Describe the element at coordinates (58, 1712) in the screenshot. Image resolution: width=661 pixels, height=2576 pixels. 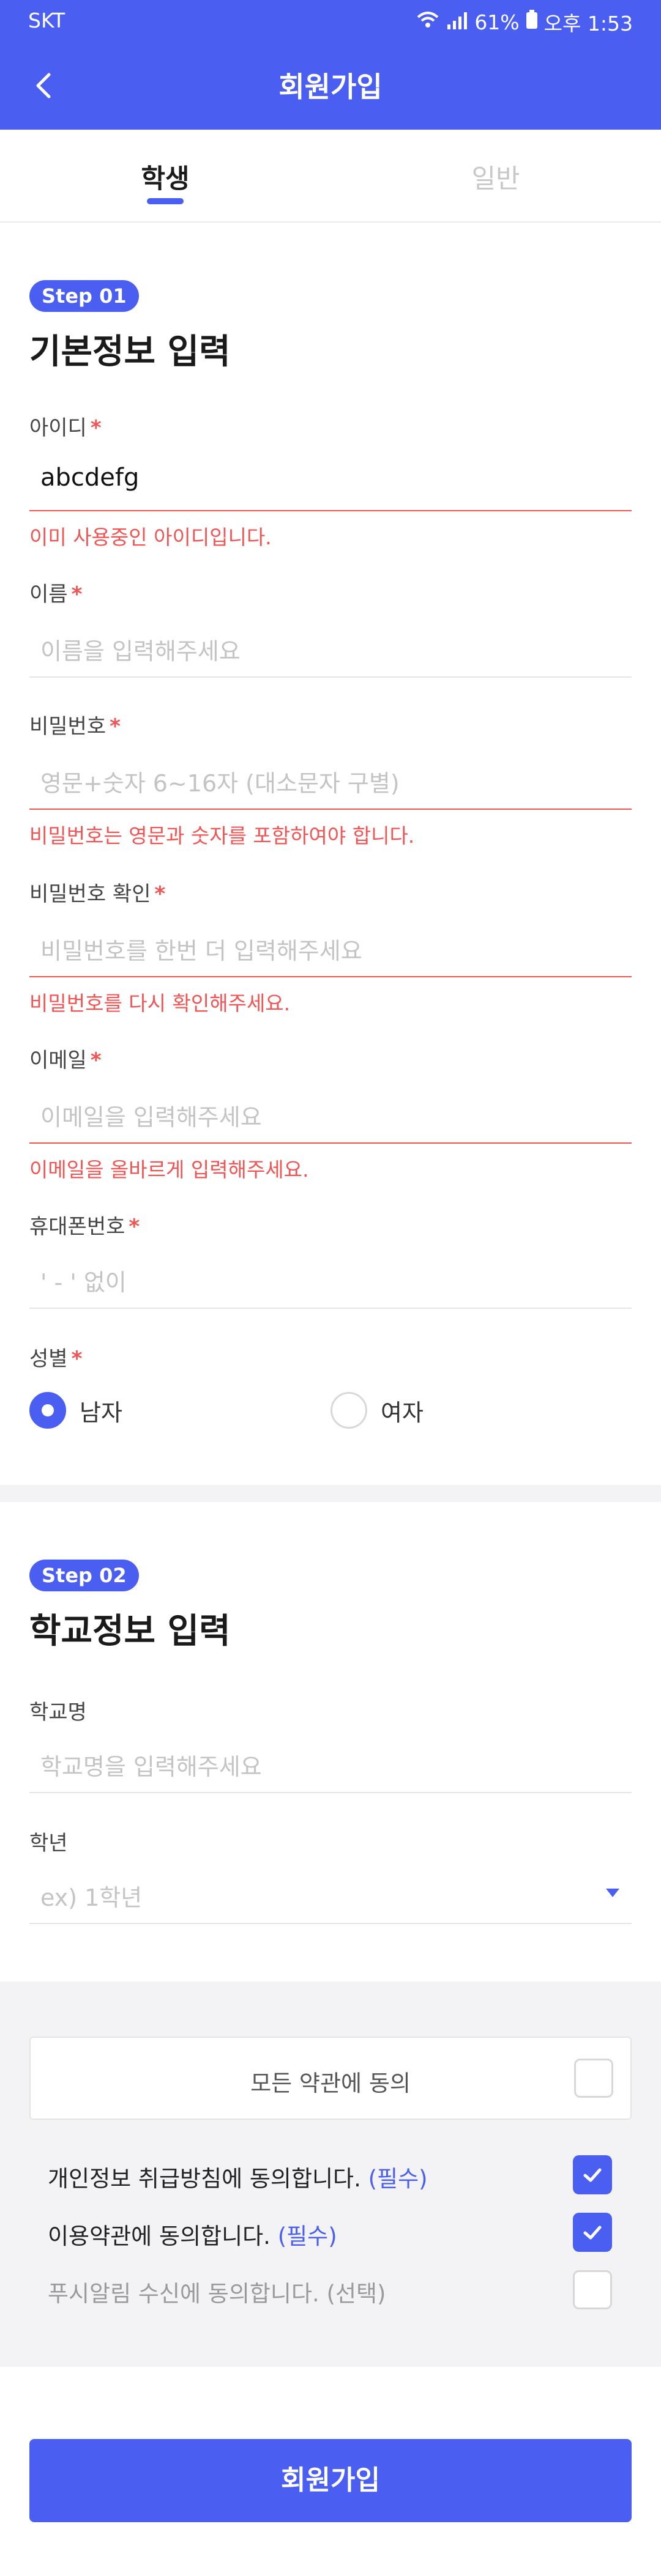
I see `school-label: 학교명` at that location.